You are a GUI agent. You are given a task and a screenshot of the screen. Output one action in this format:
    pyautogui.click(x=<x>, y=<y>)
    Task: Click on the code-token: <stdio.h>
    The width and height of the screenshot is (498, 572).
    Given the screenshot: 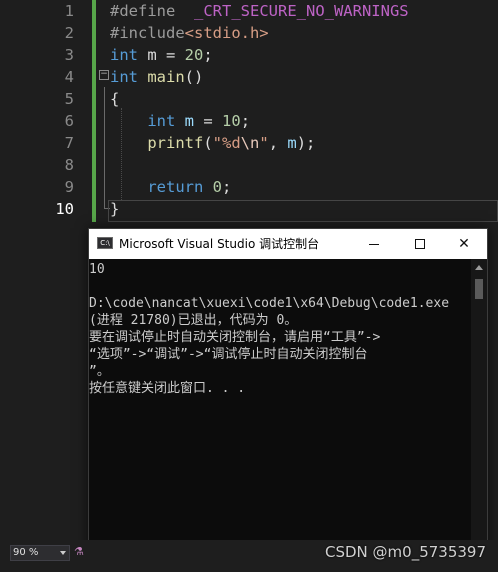 What is the action you would take?
    pyautogui.click(x=226, y=33)
    